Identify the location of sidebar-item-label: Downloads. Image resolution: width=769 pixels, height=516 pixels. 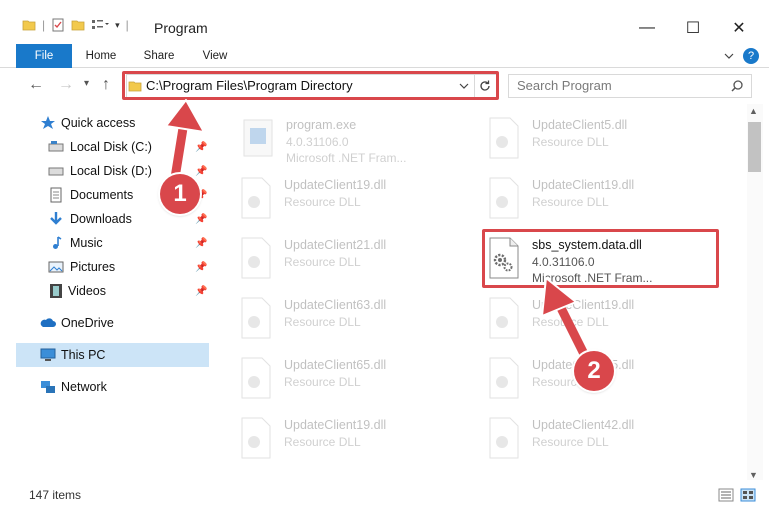
(101, 219).